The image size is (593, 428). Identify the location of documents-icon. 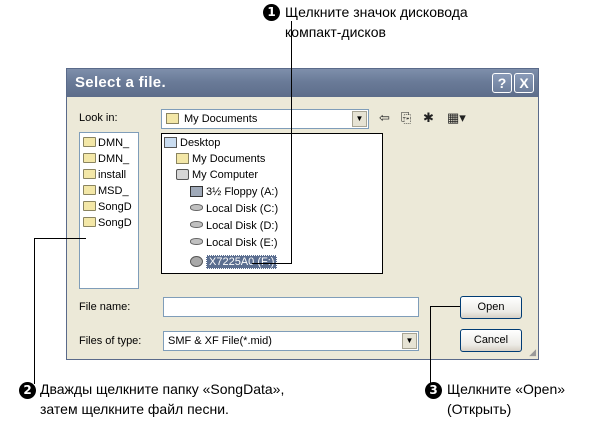
(182, 158).